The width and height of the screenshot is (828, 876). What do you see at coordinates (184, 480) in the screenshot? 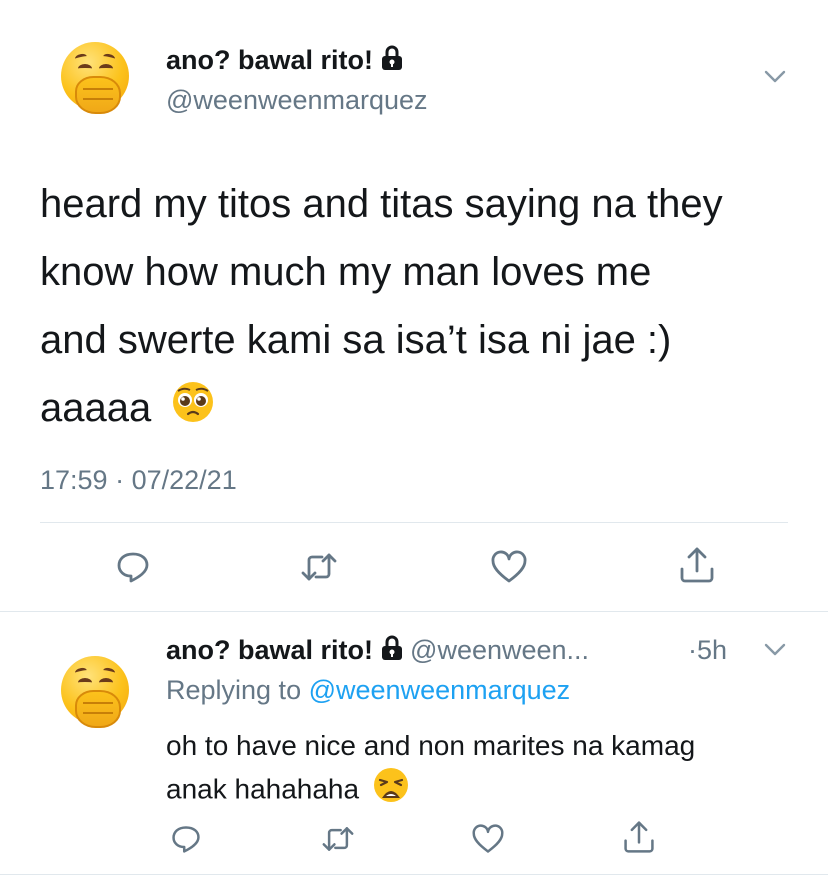
I see `main-tweet-date: 07/22/21` at bounding box center [184, 480].